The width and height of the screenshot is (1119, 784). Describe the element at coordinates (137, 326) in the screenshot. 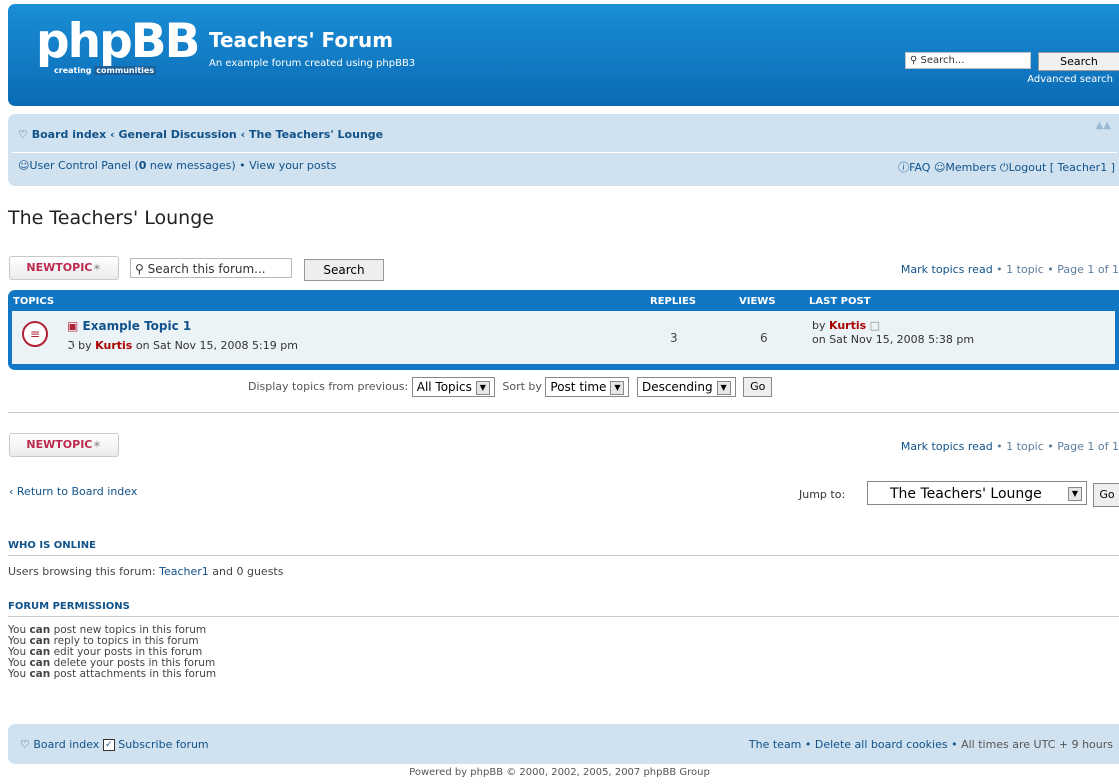

I see `topic-title-link: Example Topic 1` at that location.